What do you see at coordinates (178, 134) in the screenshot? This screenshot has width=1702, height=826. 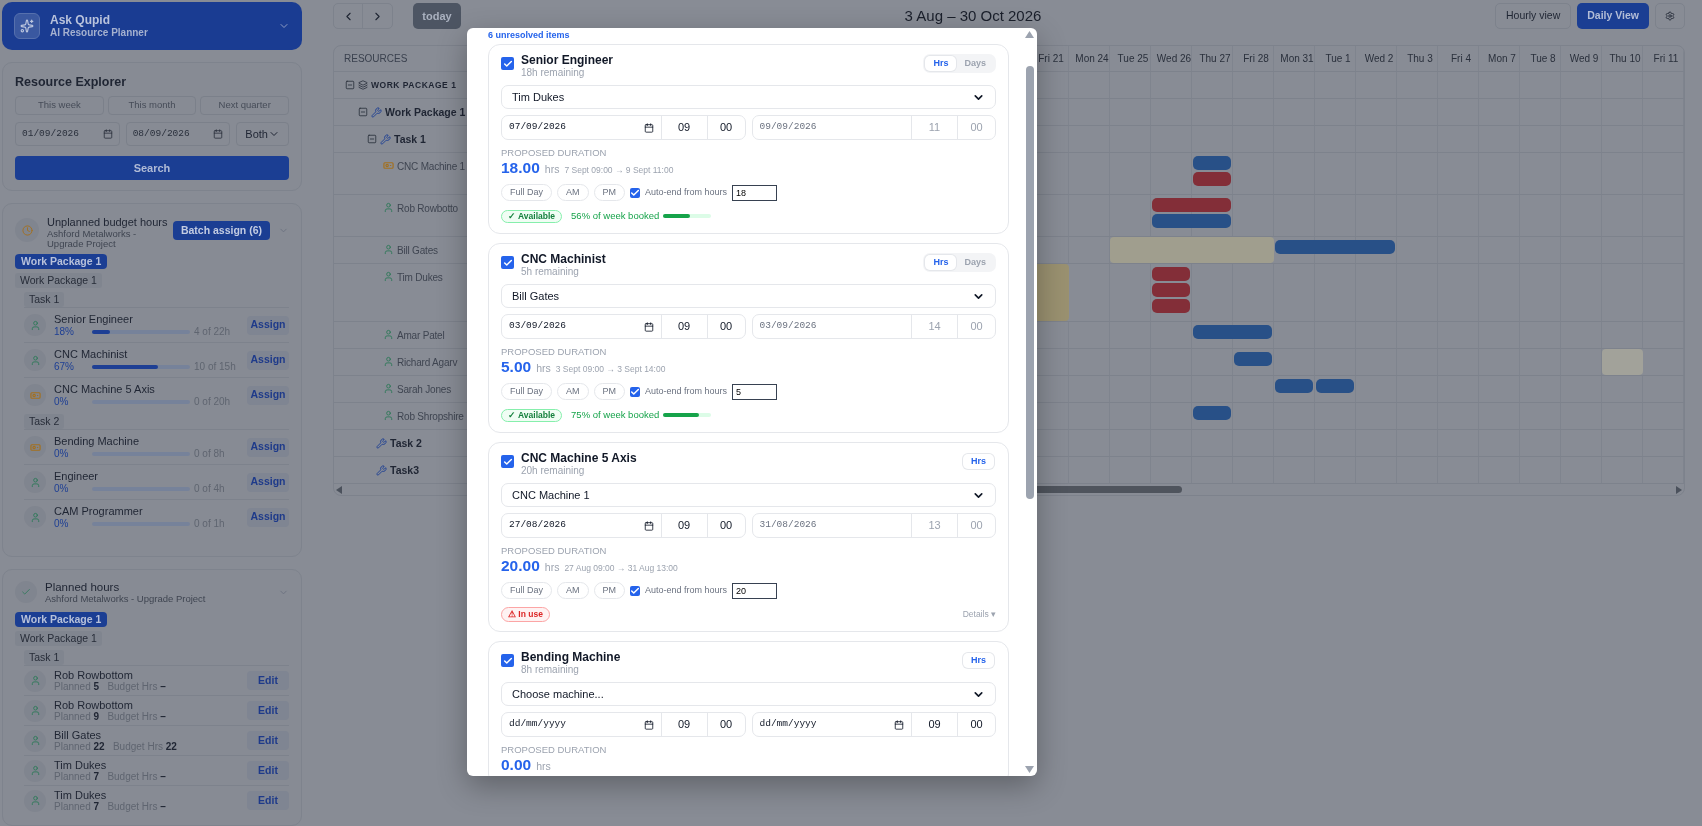 I see `date-field: 08/09/2026` at bounding box center [178, 134].